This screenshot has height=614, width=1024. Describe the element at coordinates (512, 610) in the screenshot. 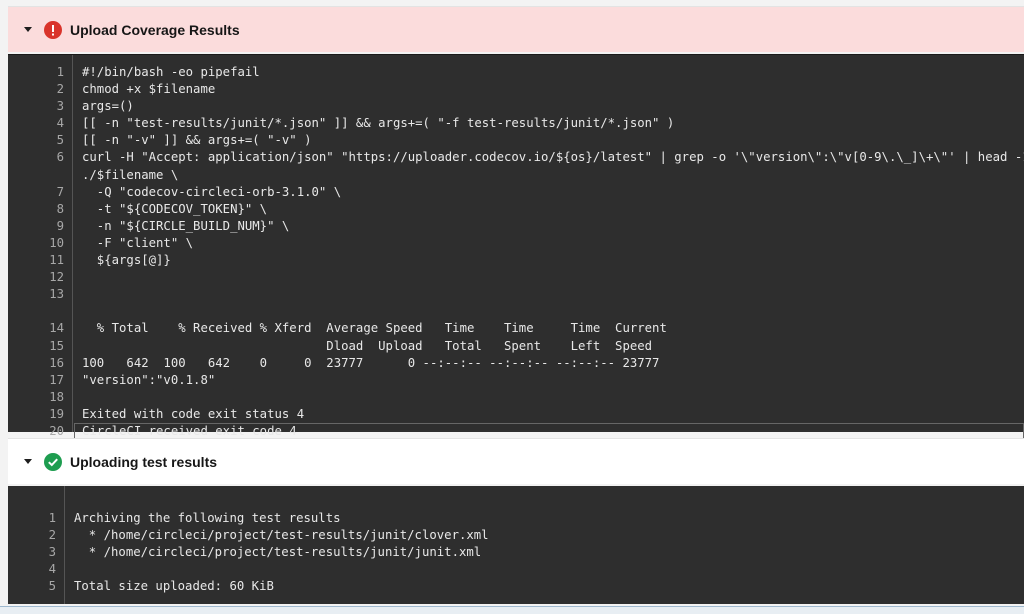

I see `next-step-header-edge` at that location.